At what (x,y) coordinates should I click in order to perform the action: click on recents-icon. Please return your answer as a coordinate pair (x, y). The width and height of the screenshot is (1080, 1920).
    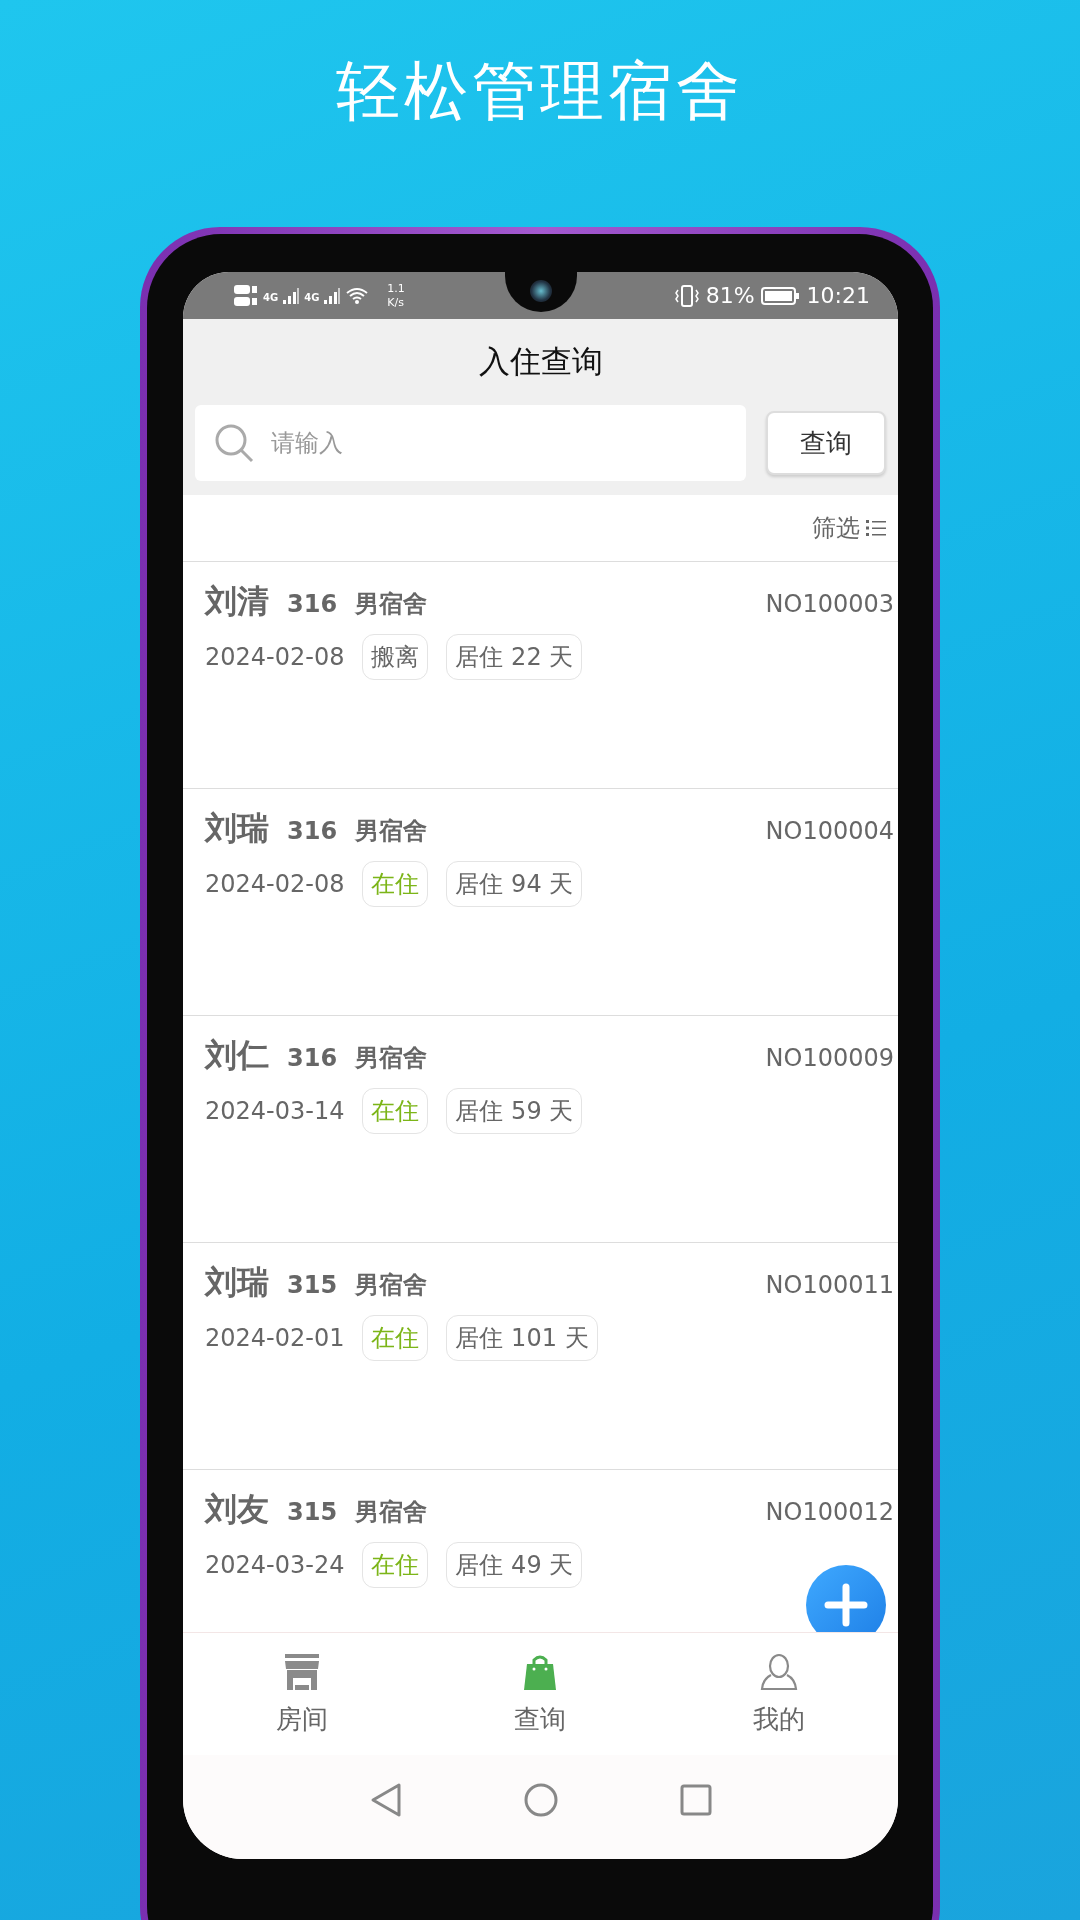
    Looking at the image, I should click on (695, 1800).